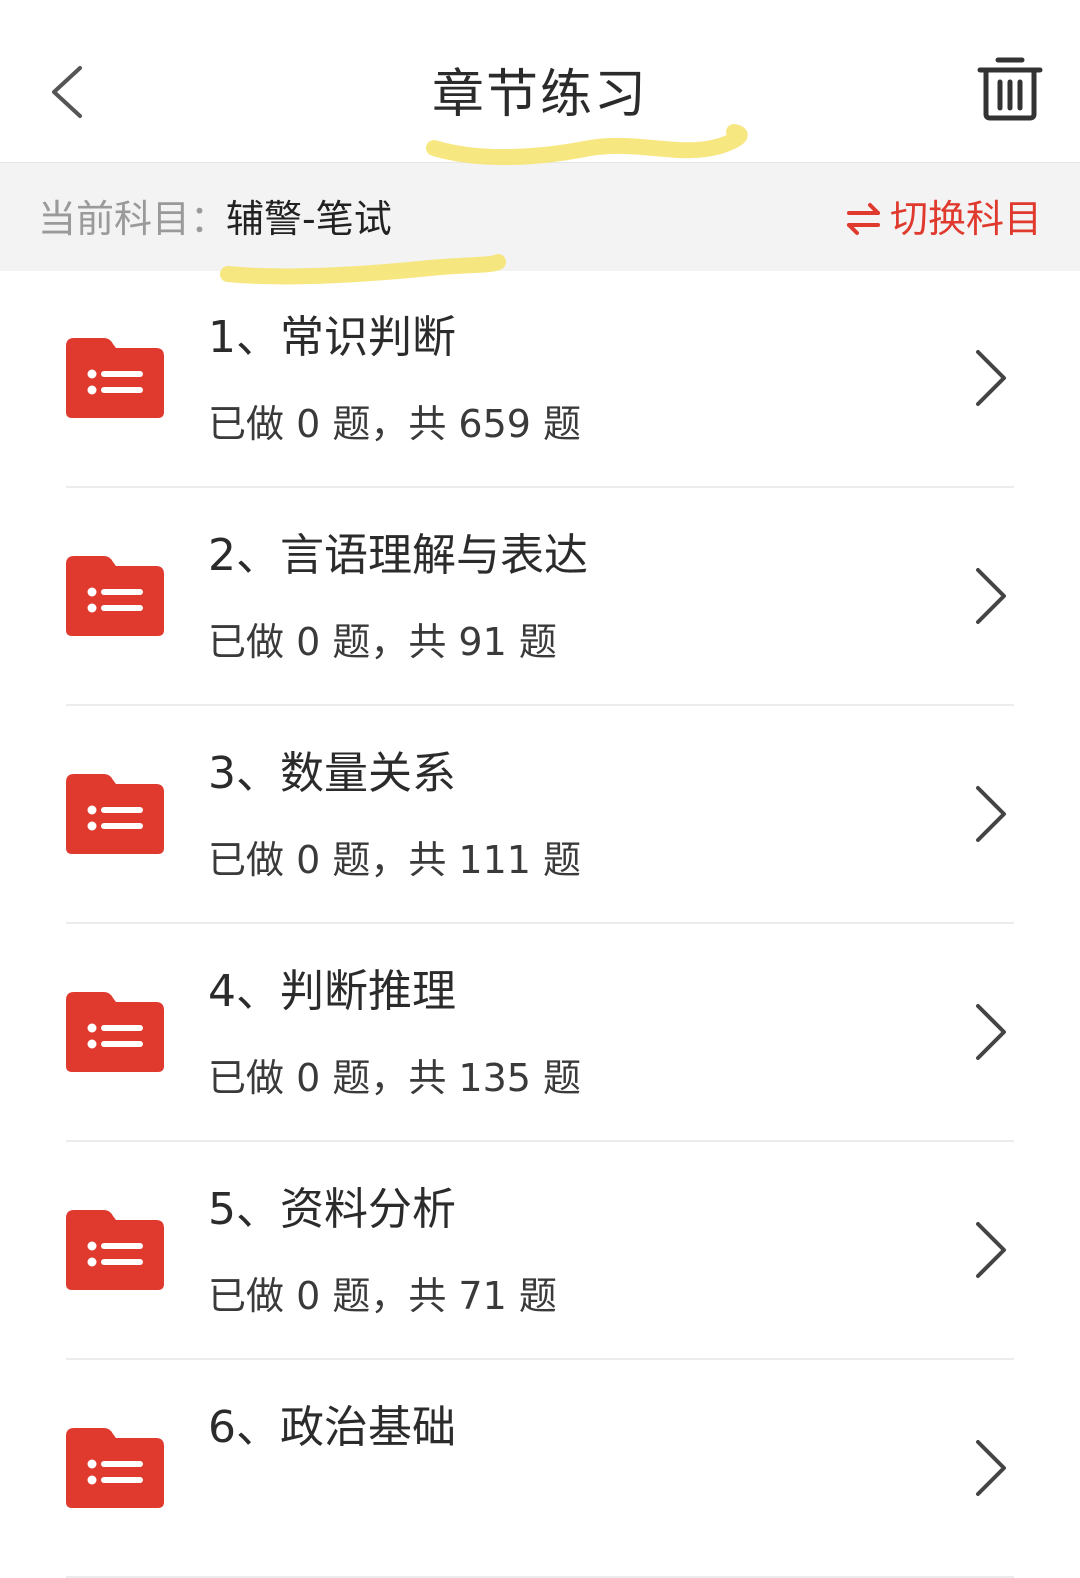 Image resolution: width=1080 pixels, height=1578 pixels. Describe the element at coordinates (382, 1296) in the screenshot. I see `chapter-progress: 已做 0 题，共 71 题` at that location.